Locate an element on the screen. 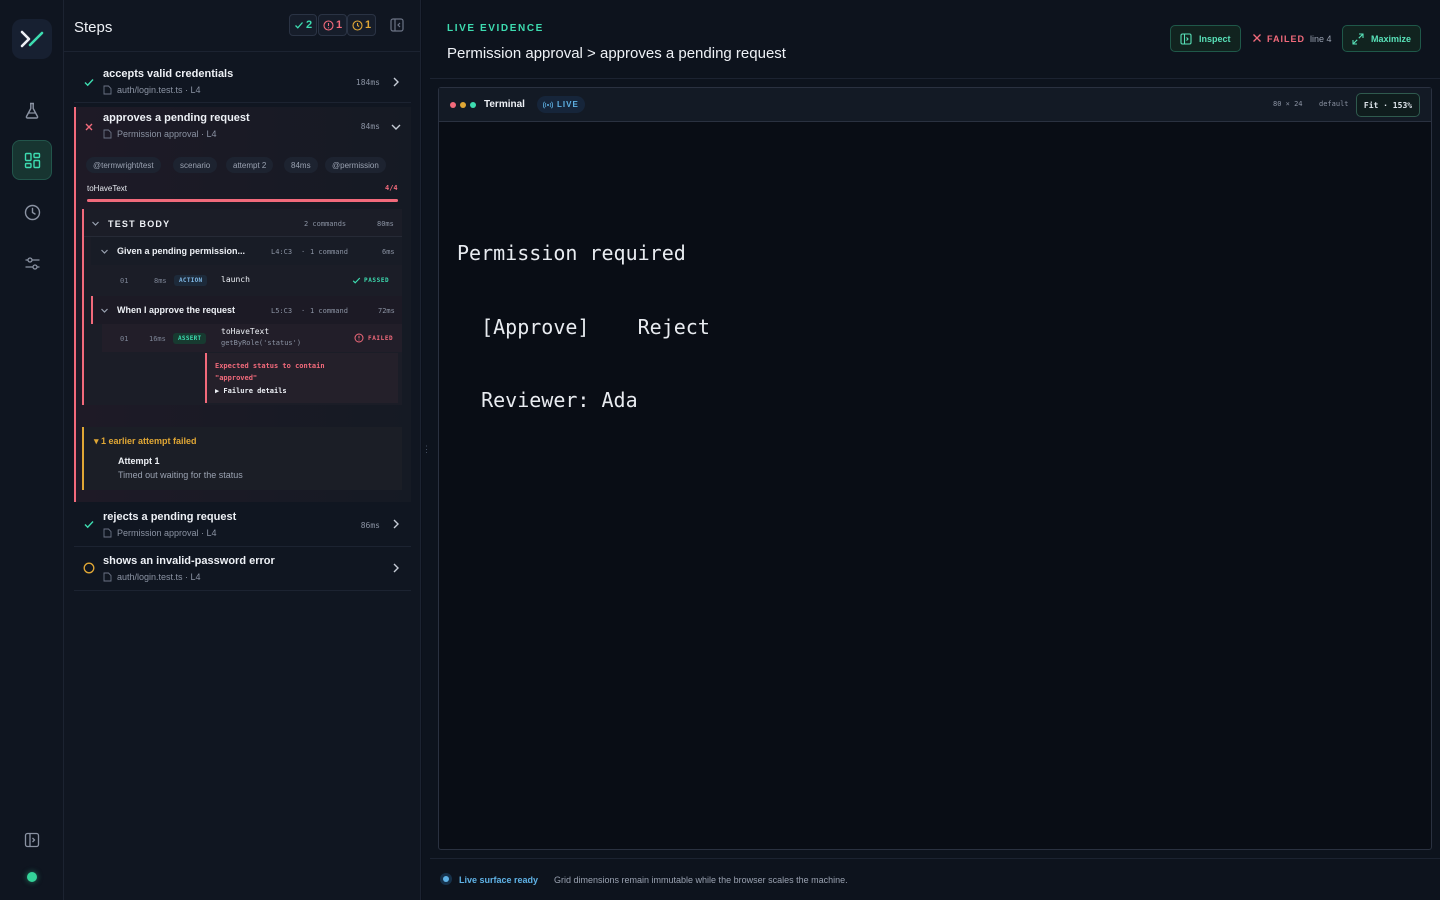 The width and height of the screenshot is (1440, 900). when-step-label: When I approve the request is located at coordinates (176, 310).